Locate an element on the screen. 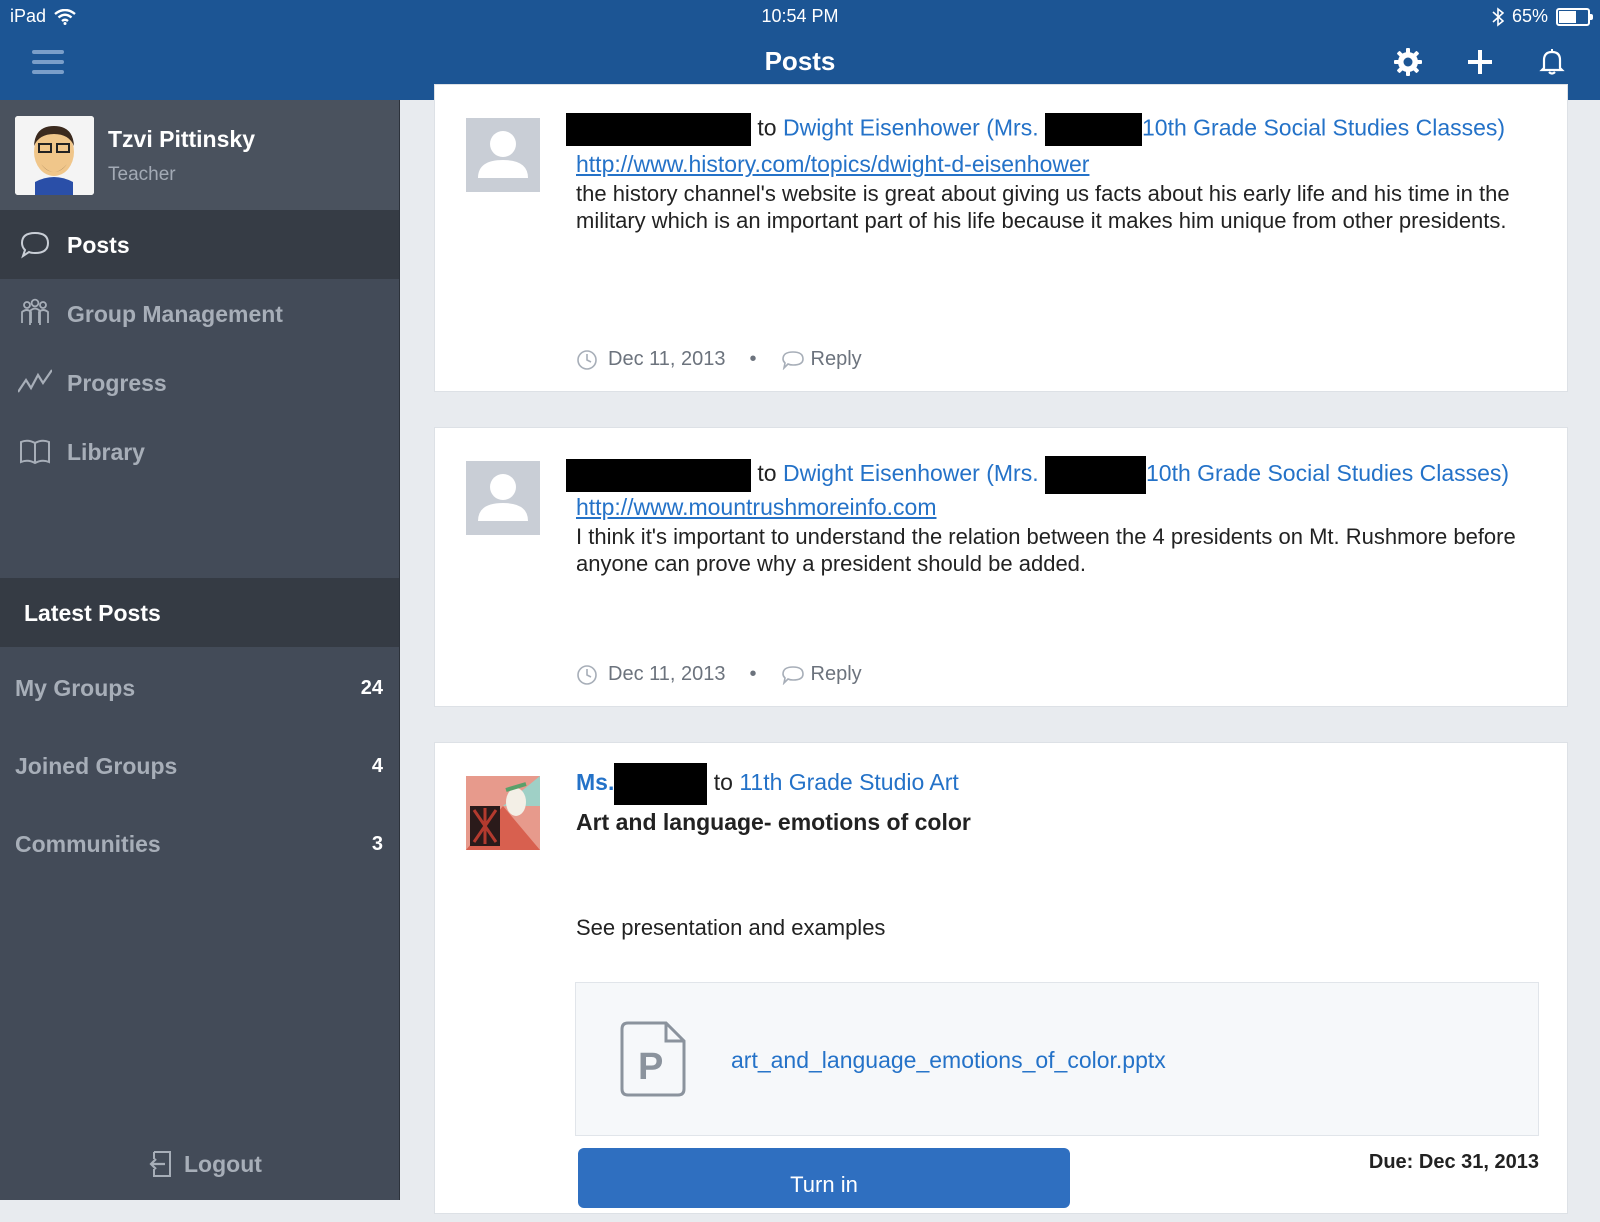  group-count: 24 is located at coordinates (371, 688).